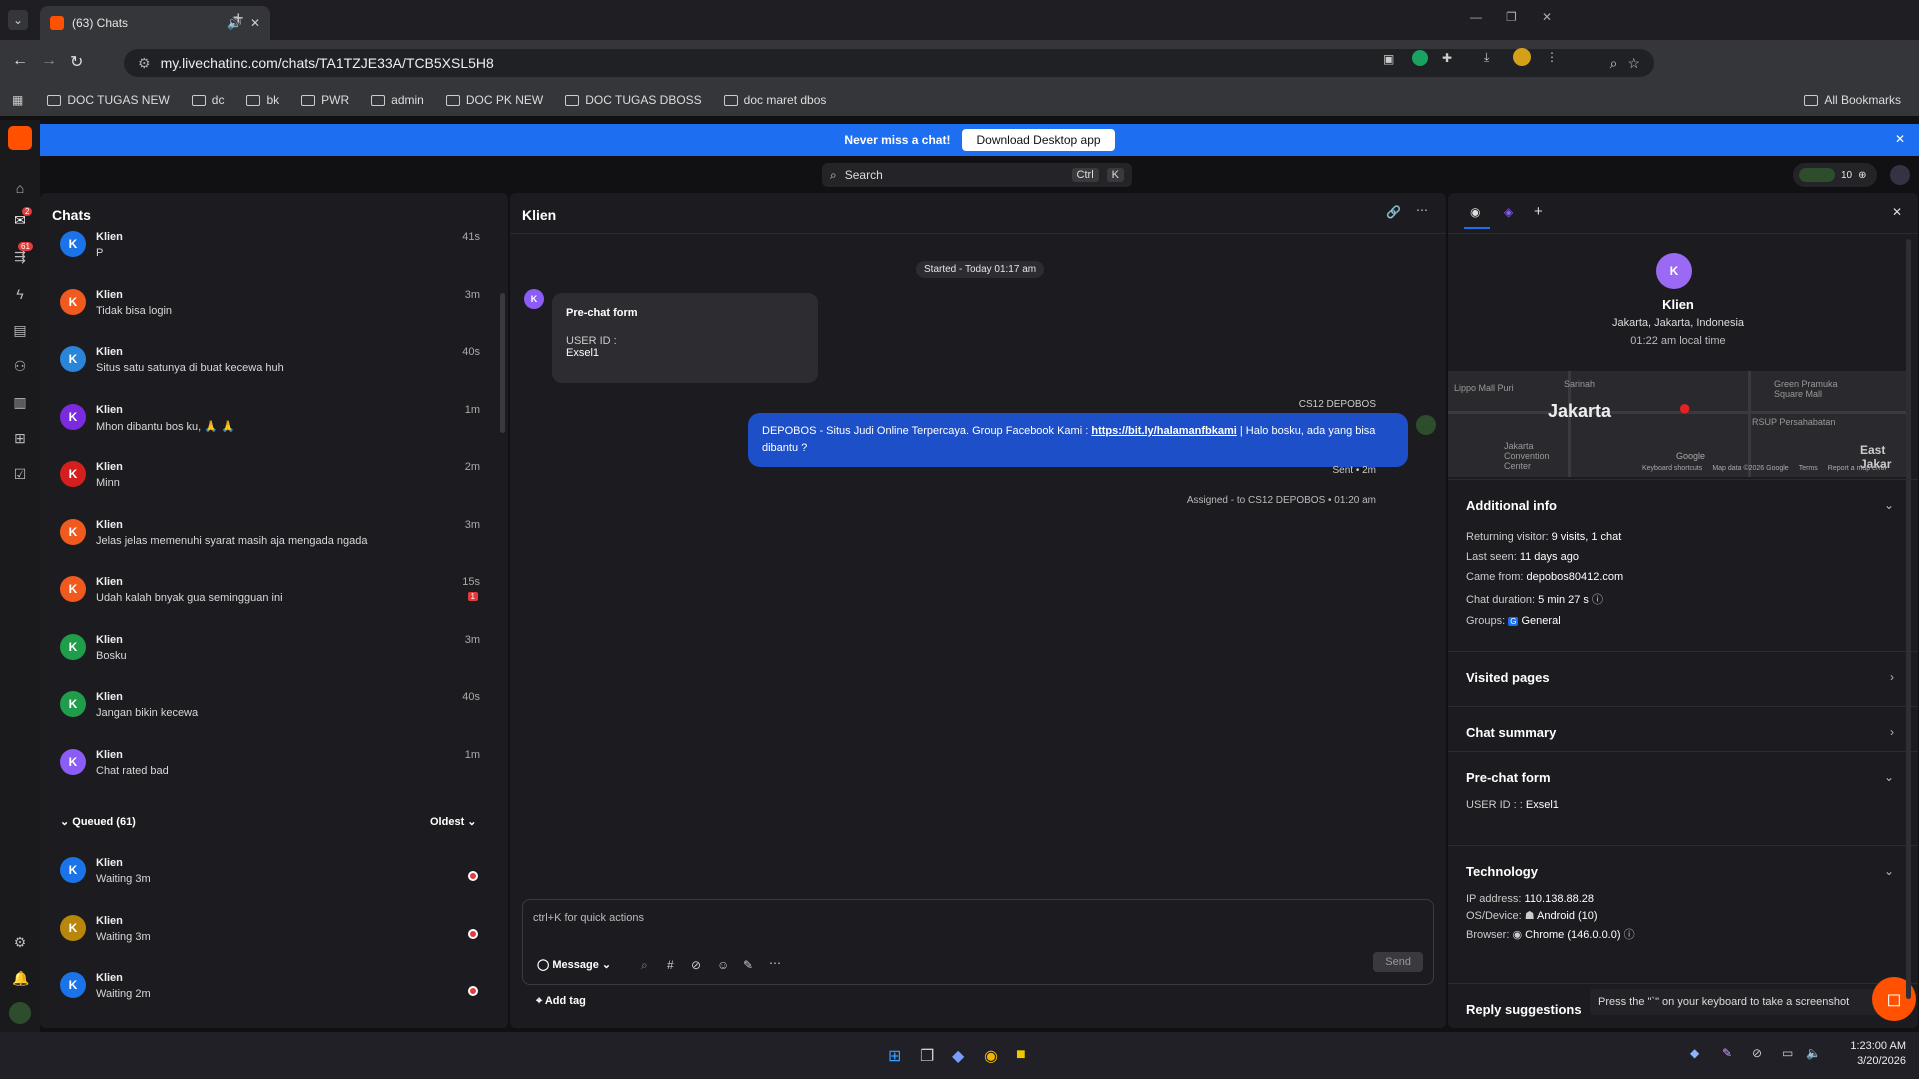 This screenshot has height=1079, width=1919. What do you see at coordinates (144, 63) in the screenshot?
I see `site-info-icon: ⚙` at bounding box center [144, 63].